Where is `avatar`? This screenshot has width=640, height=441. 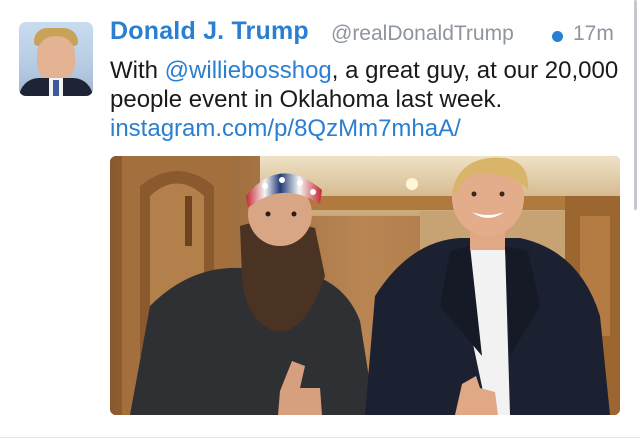
avatar is located at coordinates (56, 59).